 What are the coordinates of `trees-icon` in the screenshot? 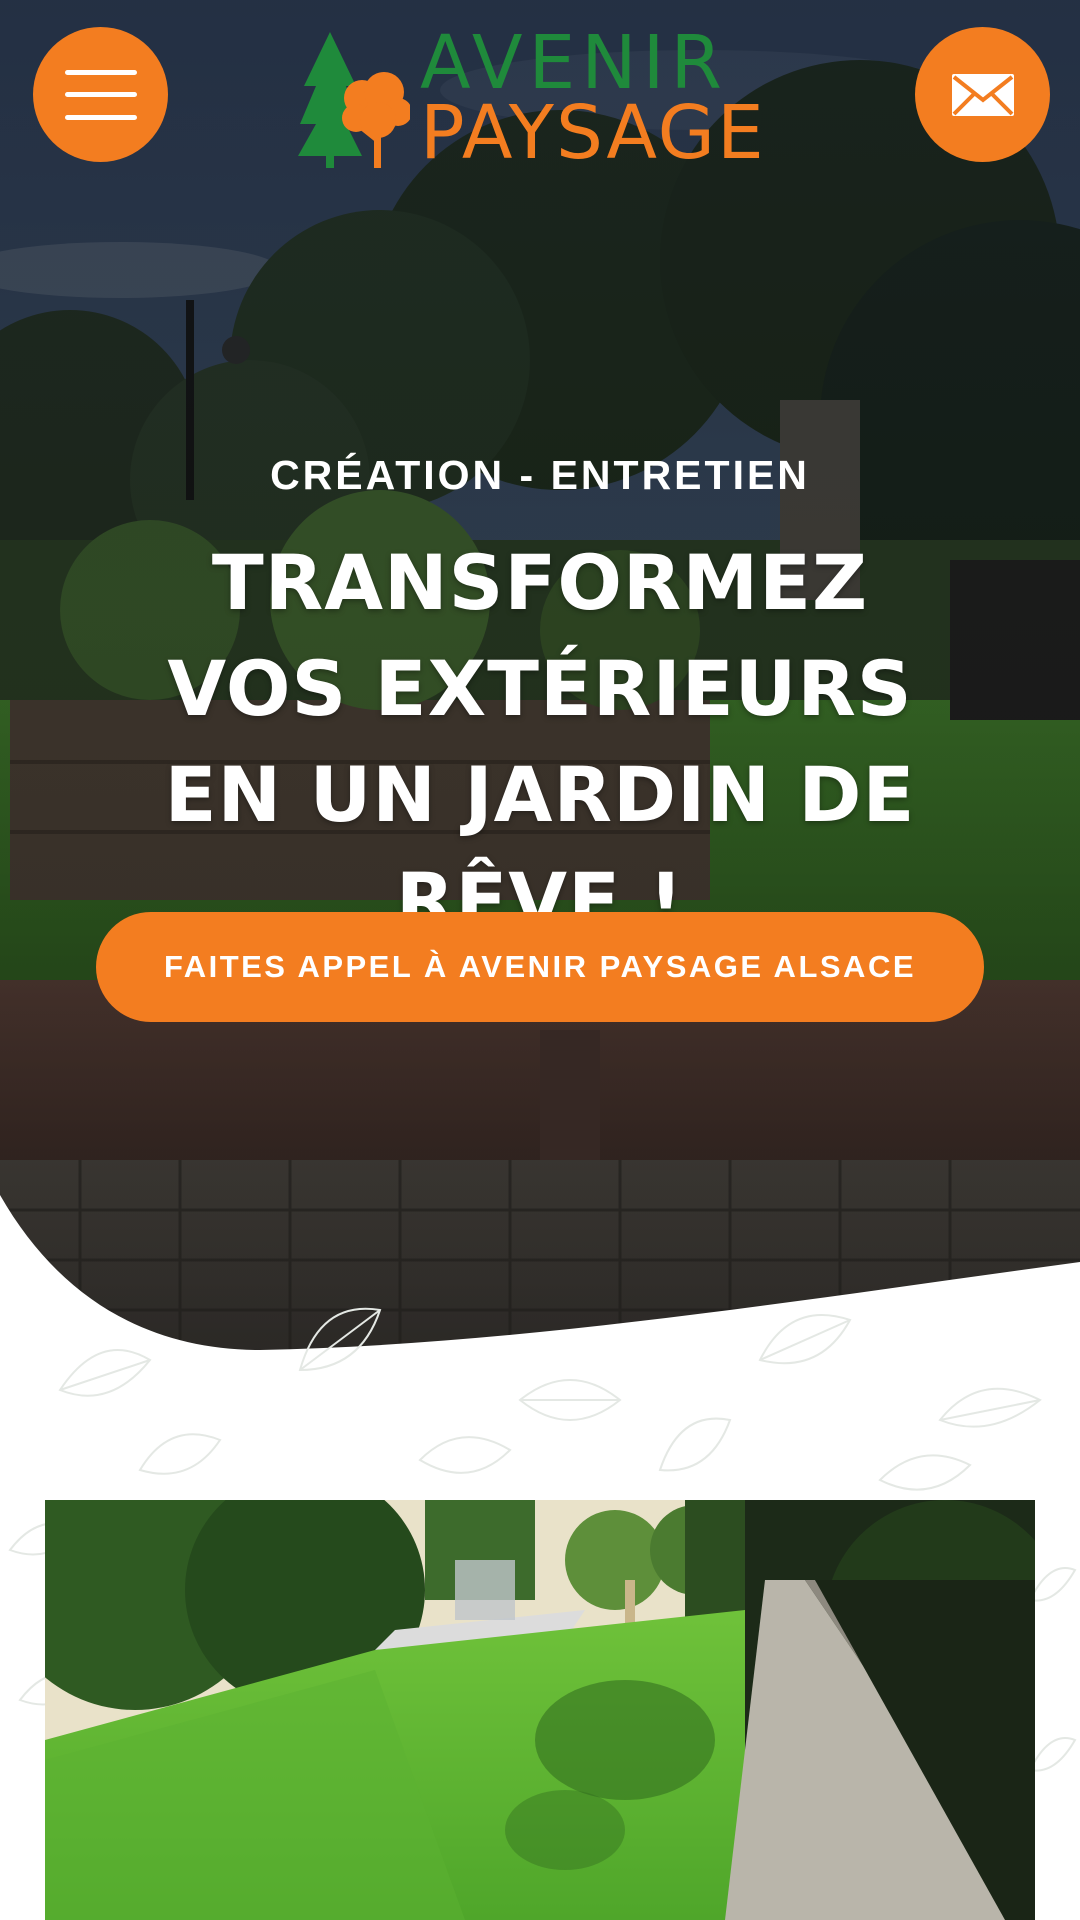 It's located at (354, 100).